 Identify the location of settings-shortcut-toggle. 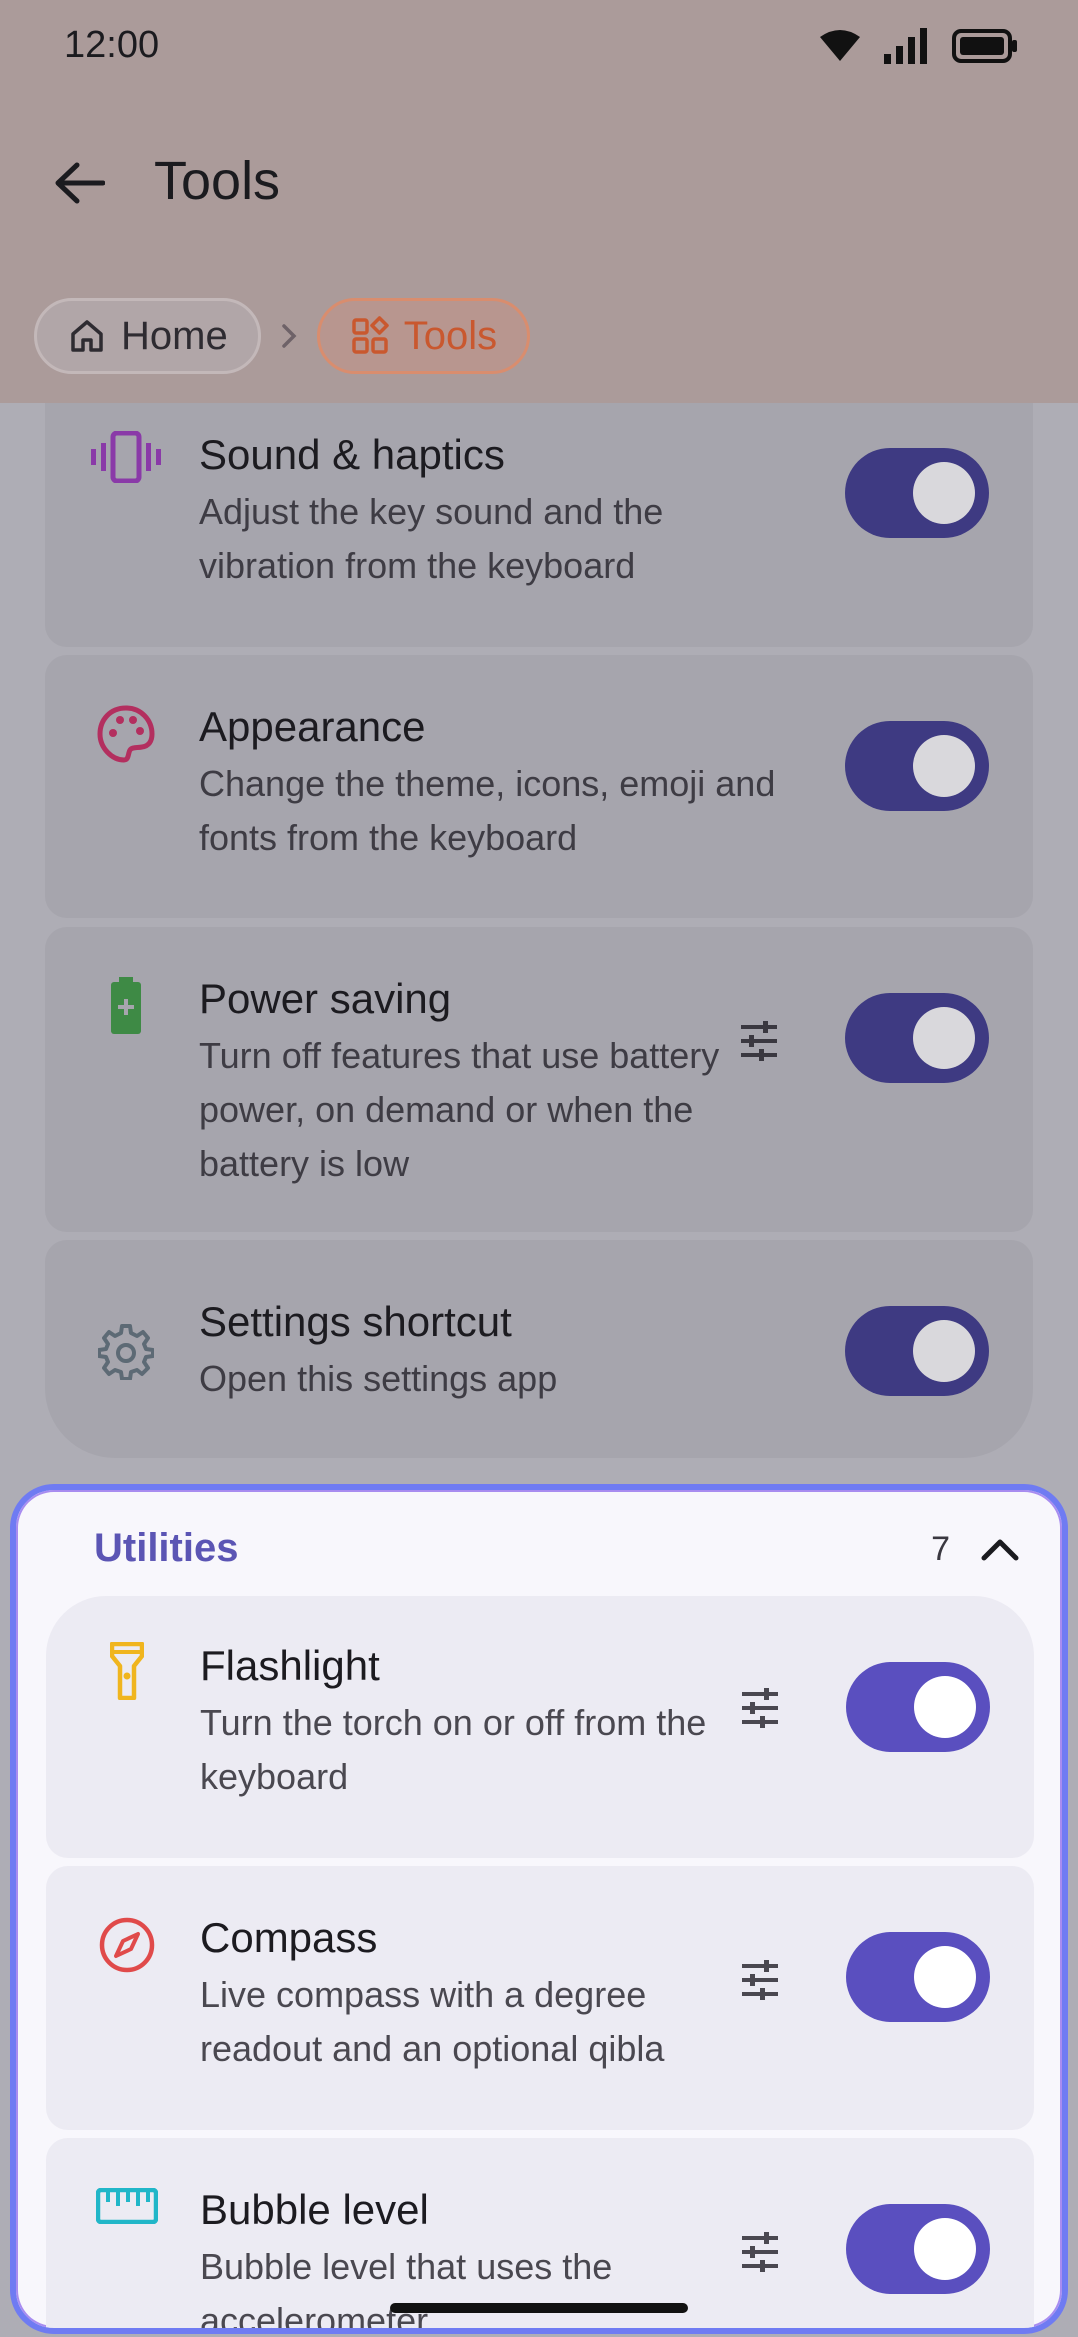
(917, 1351).